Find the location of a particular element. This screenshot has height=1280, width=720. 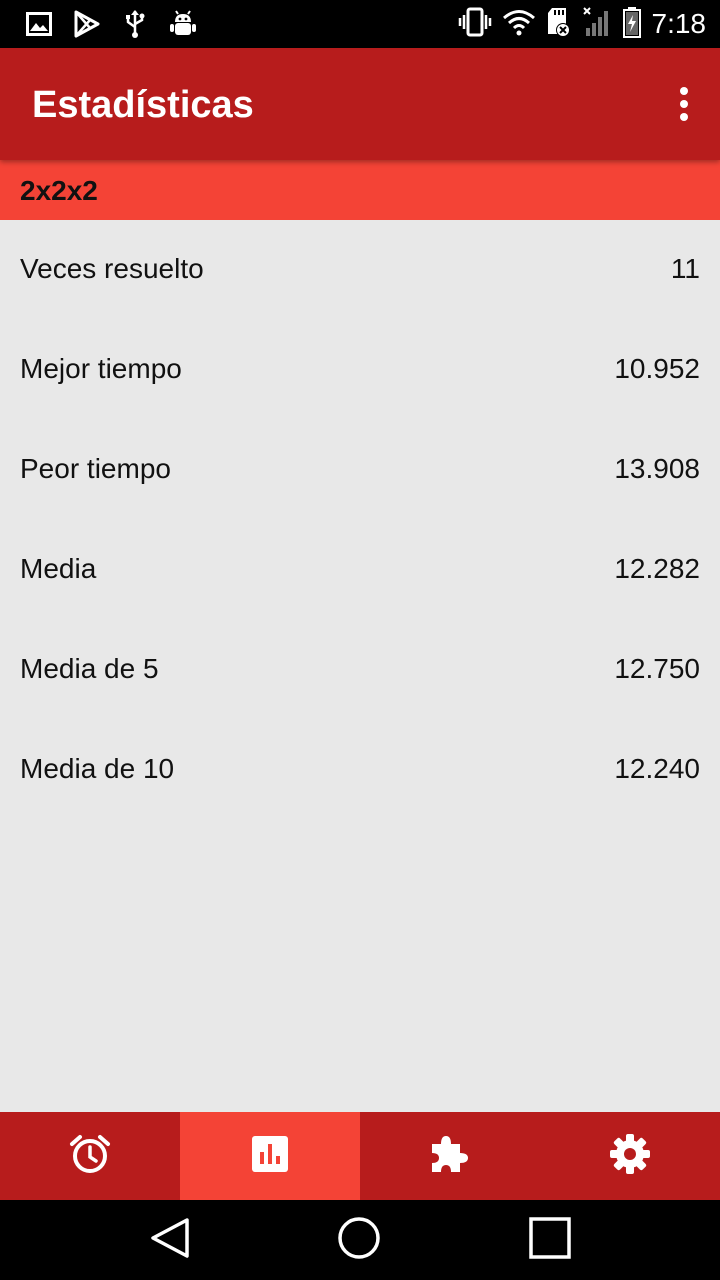

tab-puzzles is located at coordinates (450, 1156).